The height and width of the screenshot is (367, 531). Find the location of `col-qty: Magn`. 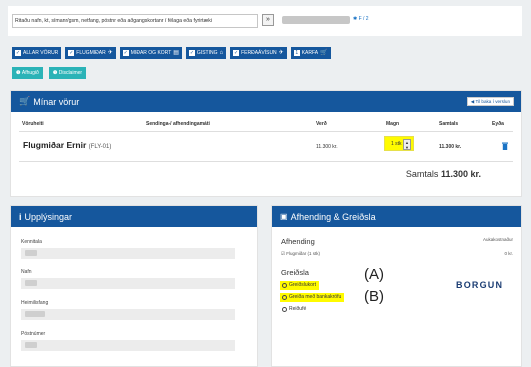

col-qty: Magn is located at coordinates (393, 124).